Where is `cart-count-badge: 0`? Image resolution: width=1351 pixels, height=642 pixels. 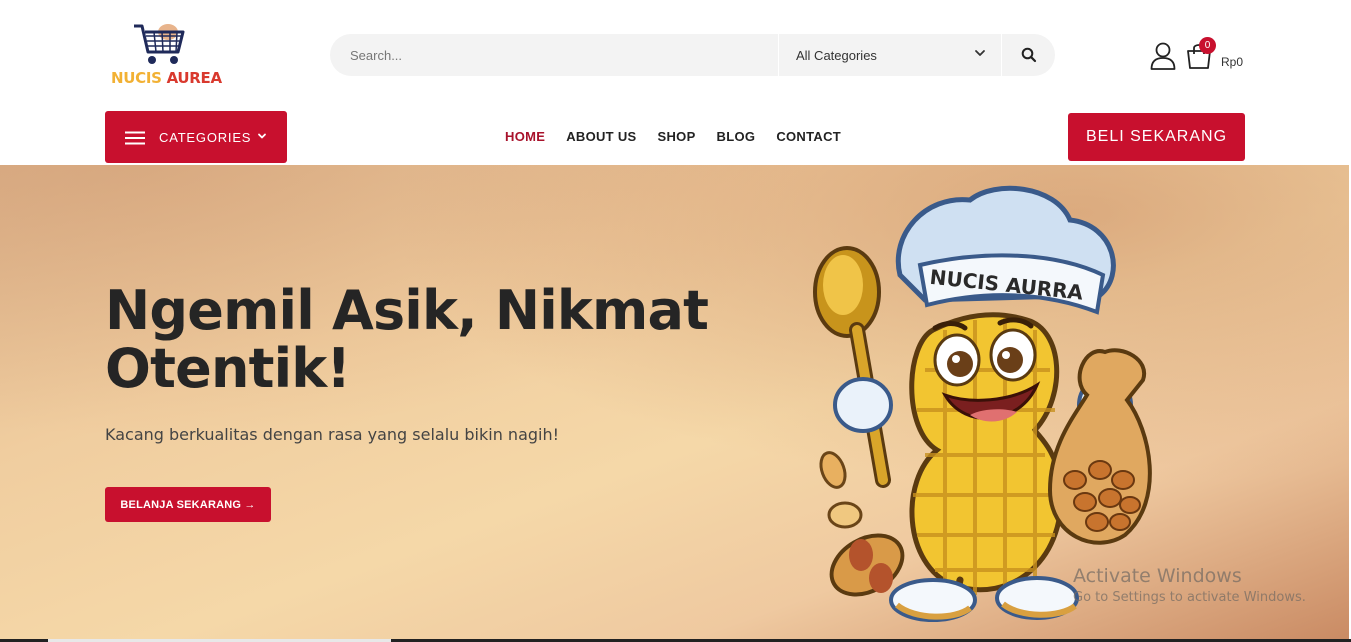
cart-count-badge: 0 is located at coordinates (1207, 45).